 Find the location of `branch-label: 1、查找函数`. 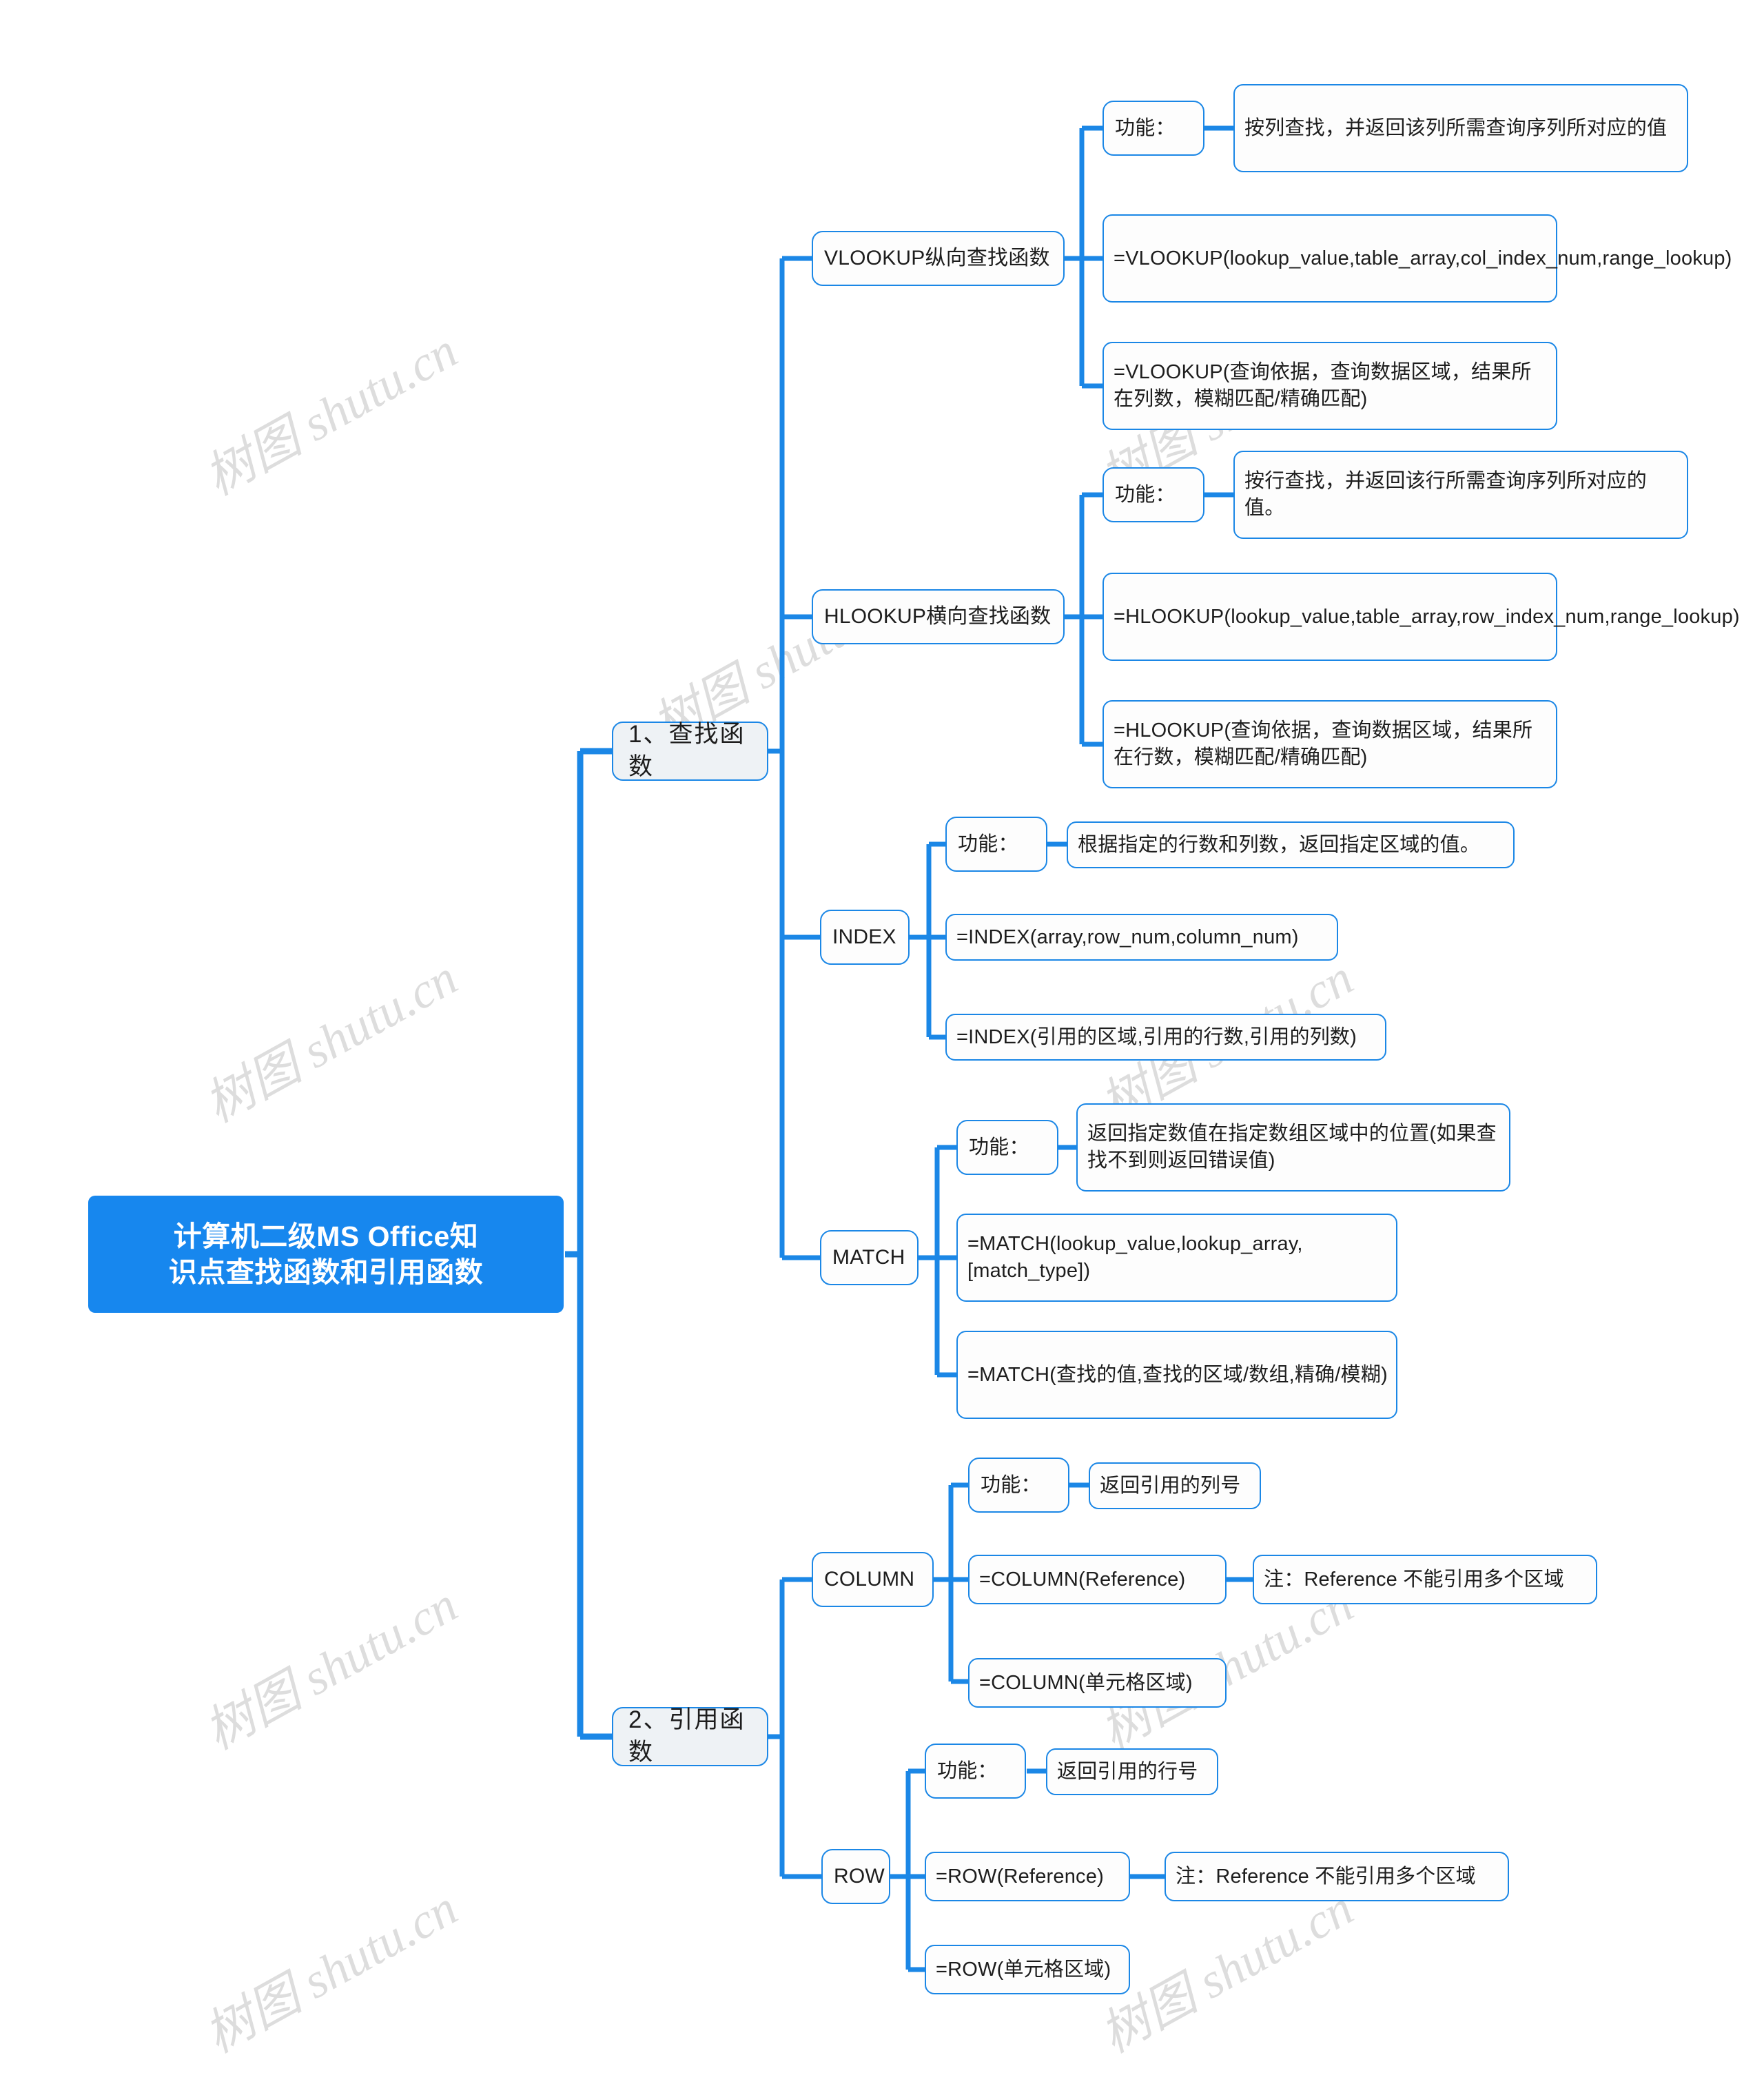

branch-label: 1、查找函数 is located at coordinates (687, 750).